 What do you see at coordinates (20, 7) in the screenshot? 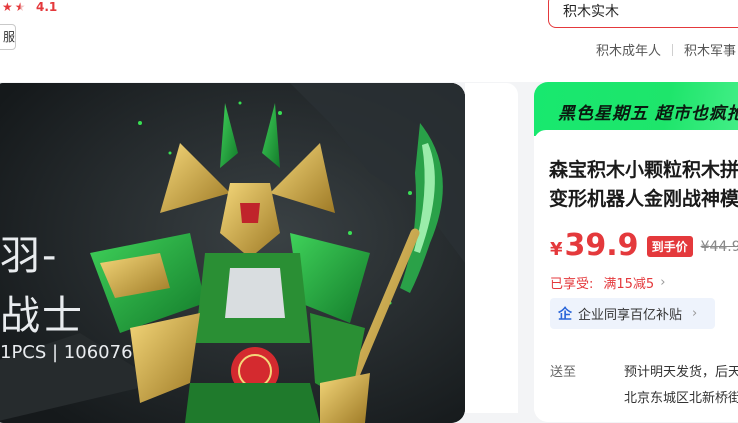
I see `star-half-icon: ★` at bounding box center [20, 7].